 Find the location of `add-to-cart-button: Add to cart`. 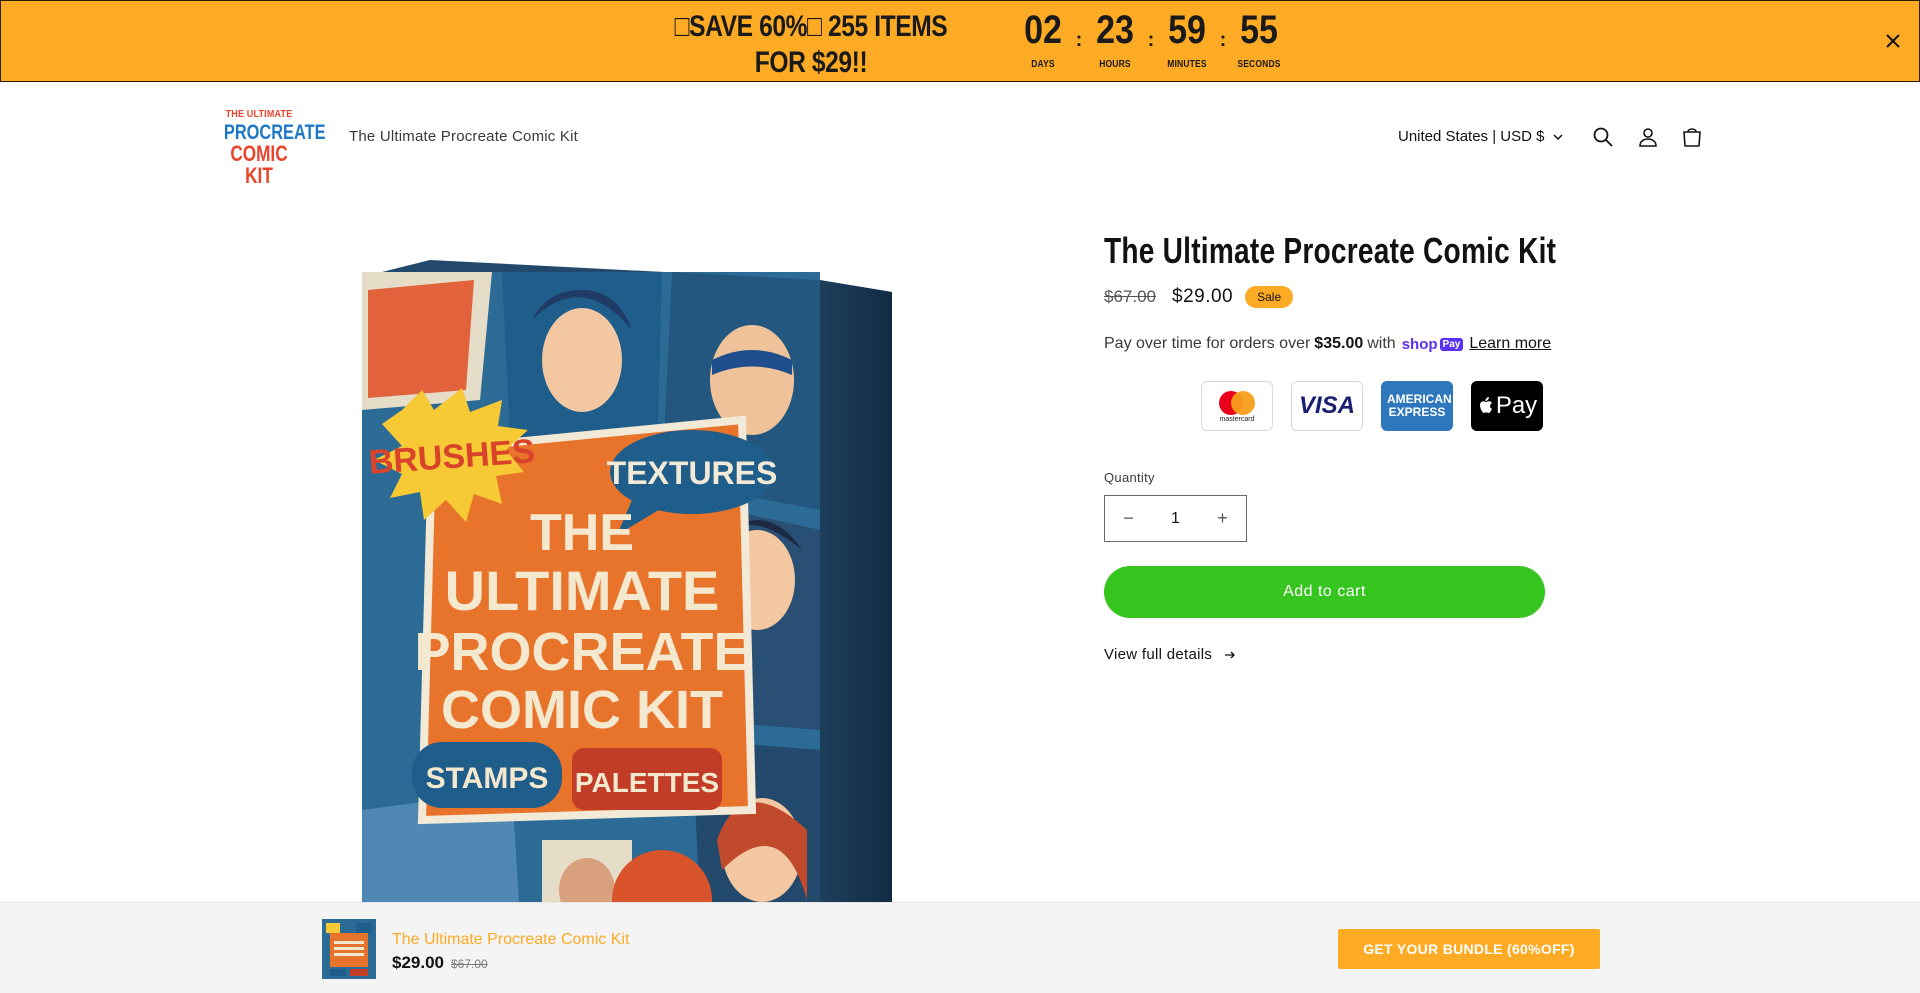

add-to-cart-button: Add to cart is located at coordinates (1324, 592).